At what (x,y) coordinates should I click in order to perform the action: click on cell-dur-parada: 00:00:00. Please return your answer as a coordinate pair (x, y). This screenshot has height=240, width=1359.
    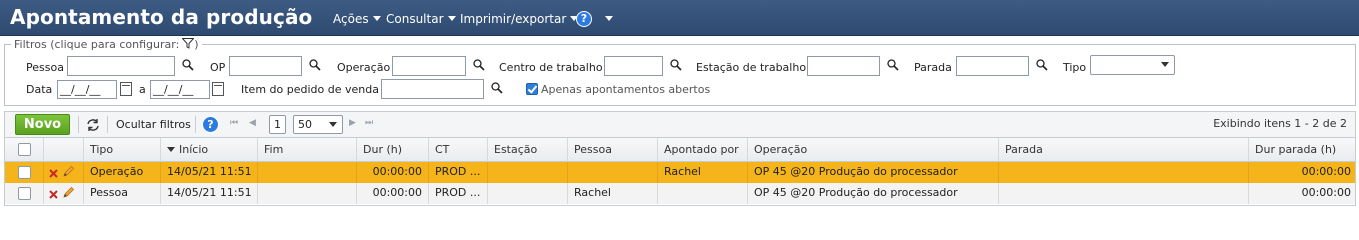
    Looking at the image, I should click on (1301, 172).